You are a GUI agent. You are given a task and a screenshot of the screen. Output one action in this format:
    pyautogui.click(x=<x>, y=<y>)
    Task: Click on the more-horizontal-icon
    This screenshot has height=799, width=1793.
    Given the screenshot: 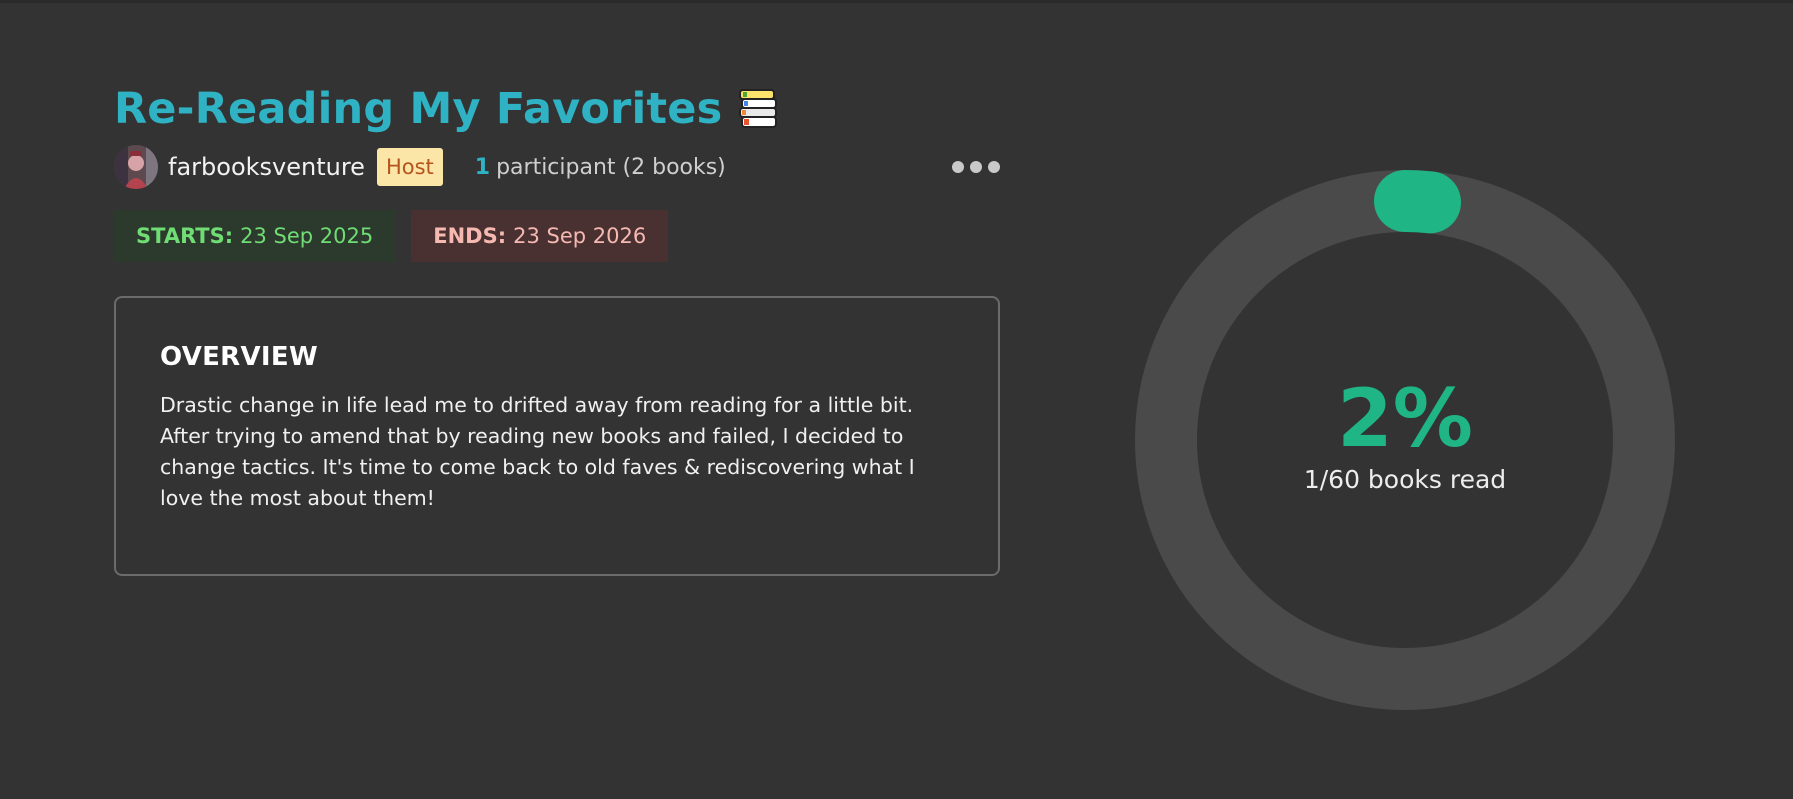 What is the action you would take?
    pyautogui.click(x=958, y=167)
    